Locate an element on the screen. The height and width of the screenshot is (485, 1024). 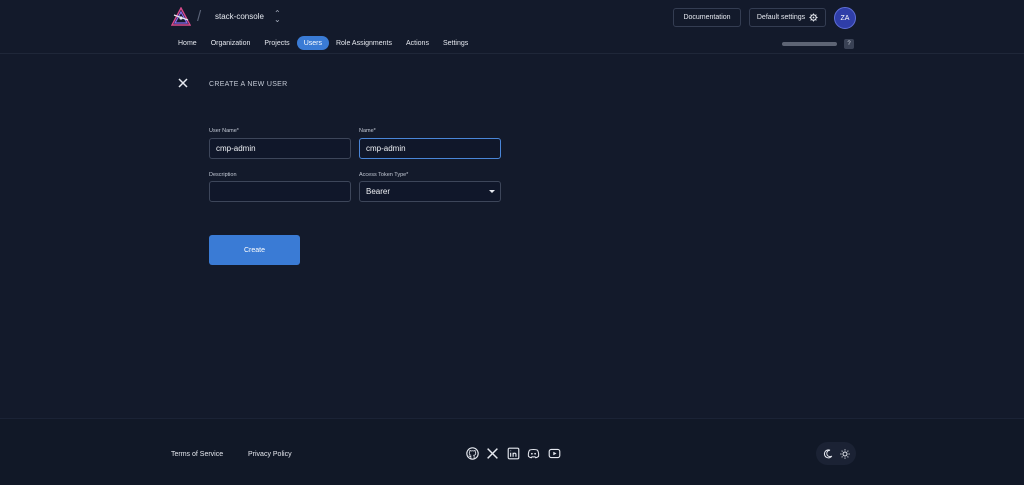
dark-mode-button is located at coordinates (828, 454).